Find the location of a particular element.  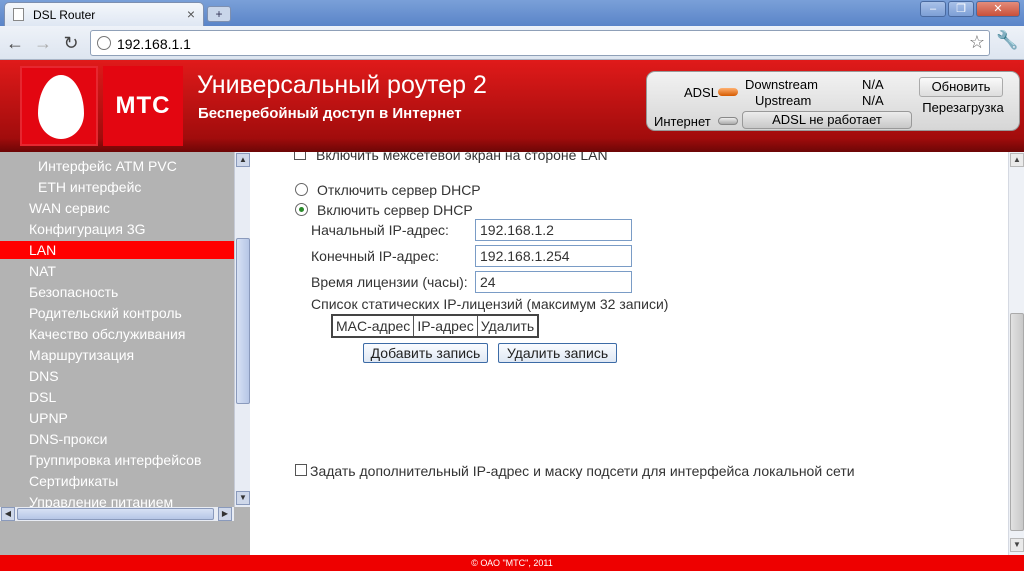

firewall-lan-checkbox is located at coordinates (300, 156).